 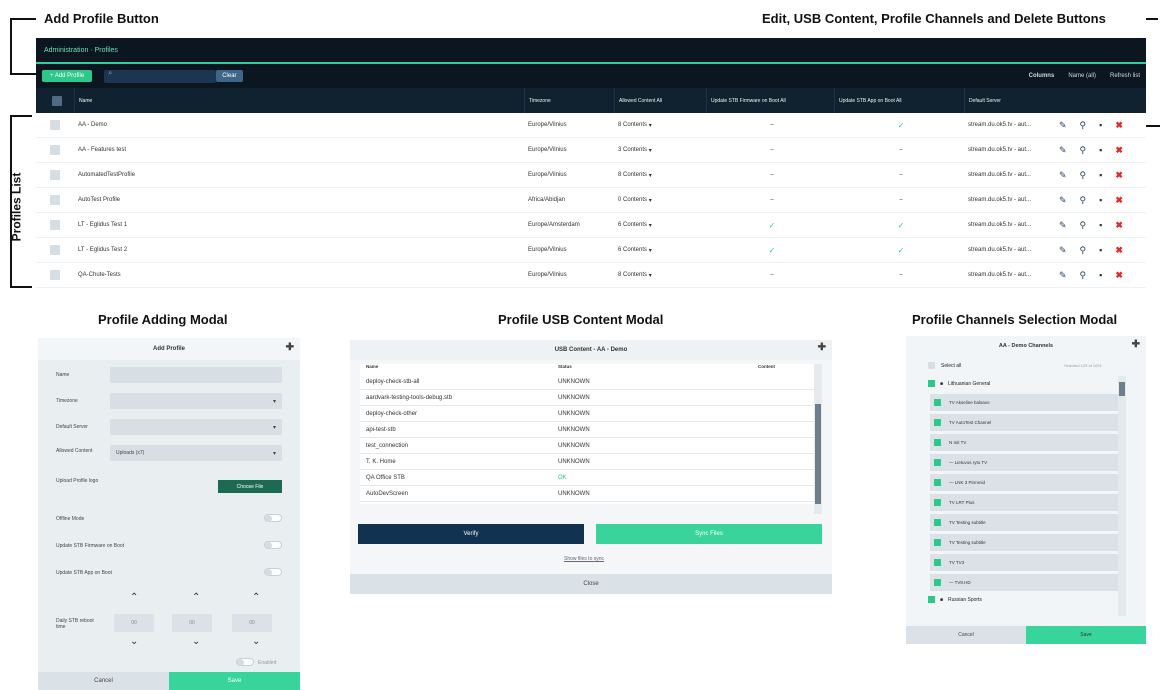 What do you see at coordinates (770, 100) in the screenshot?
I see `col-fw-boot: Update STB Firmware on Boot All` at bounding box center [770, 100].